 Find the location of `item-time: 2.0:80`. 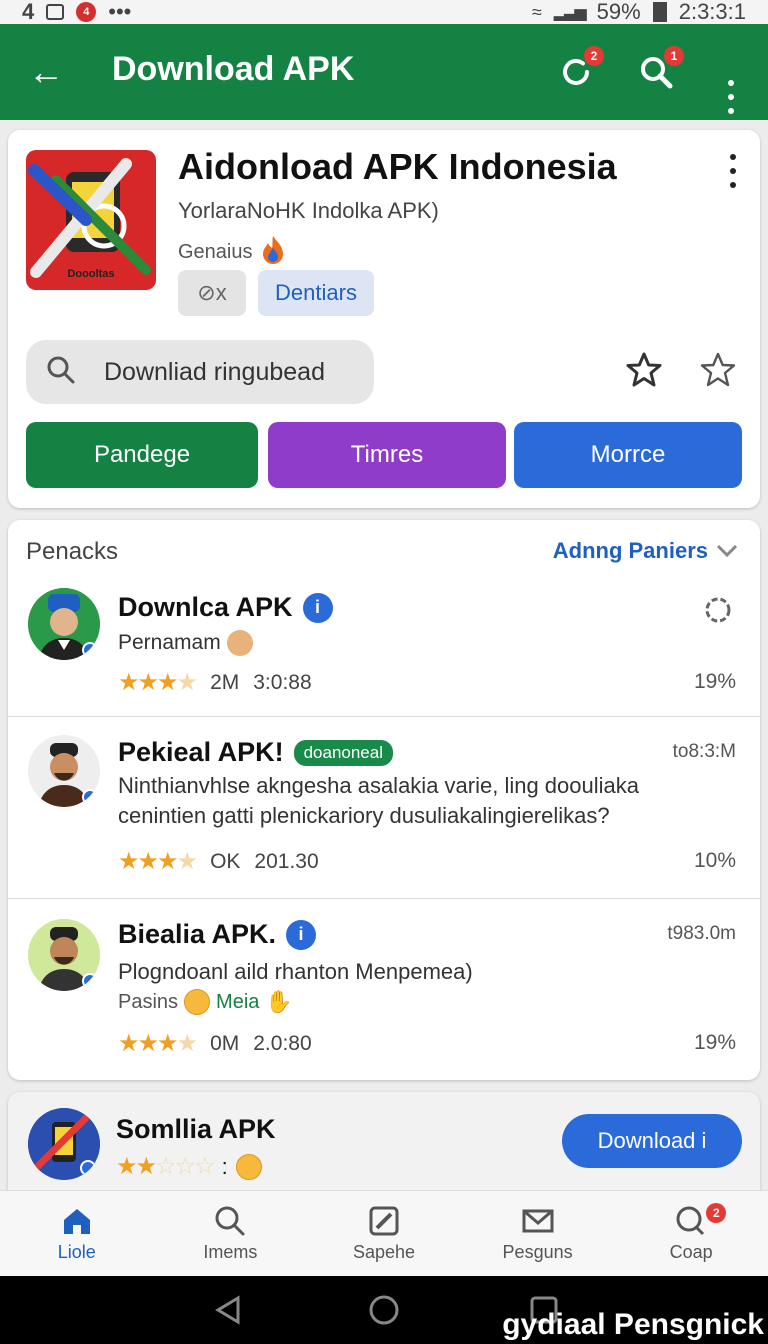

item-time: 2.0:80 is located at coordinates (282, 1043).